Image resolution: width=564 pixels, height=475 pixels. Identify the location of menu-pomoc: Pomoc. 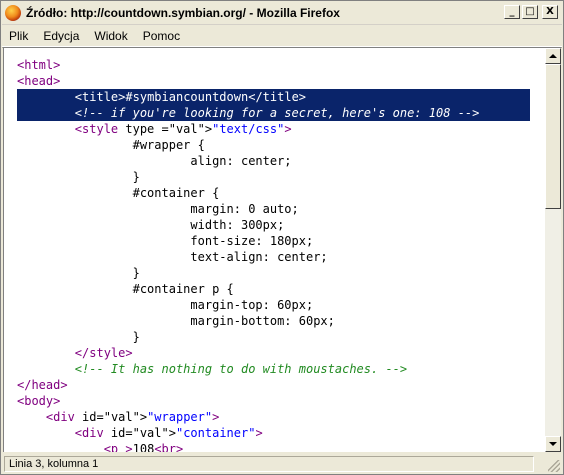
(162, 36).